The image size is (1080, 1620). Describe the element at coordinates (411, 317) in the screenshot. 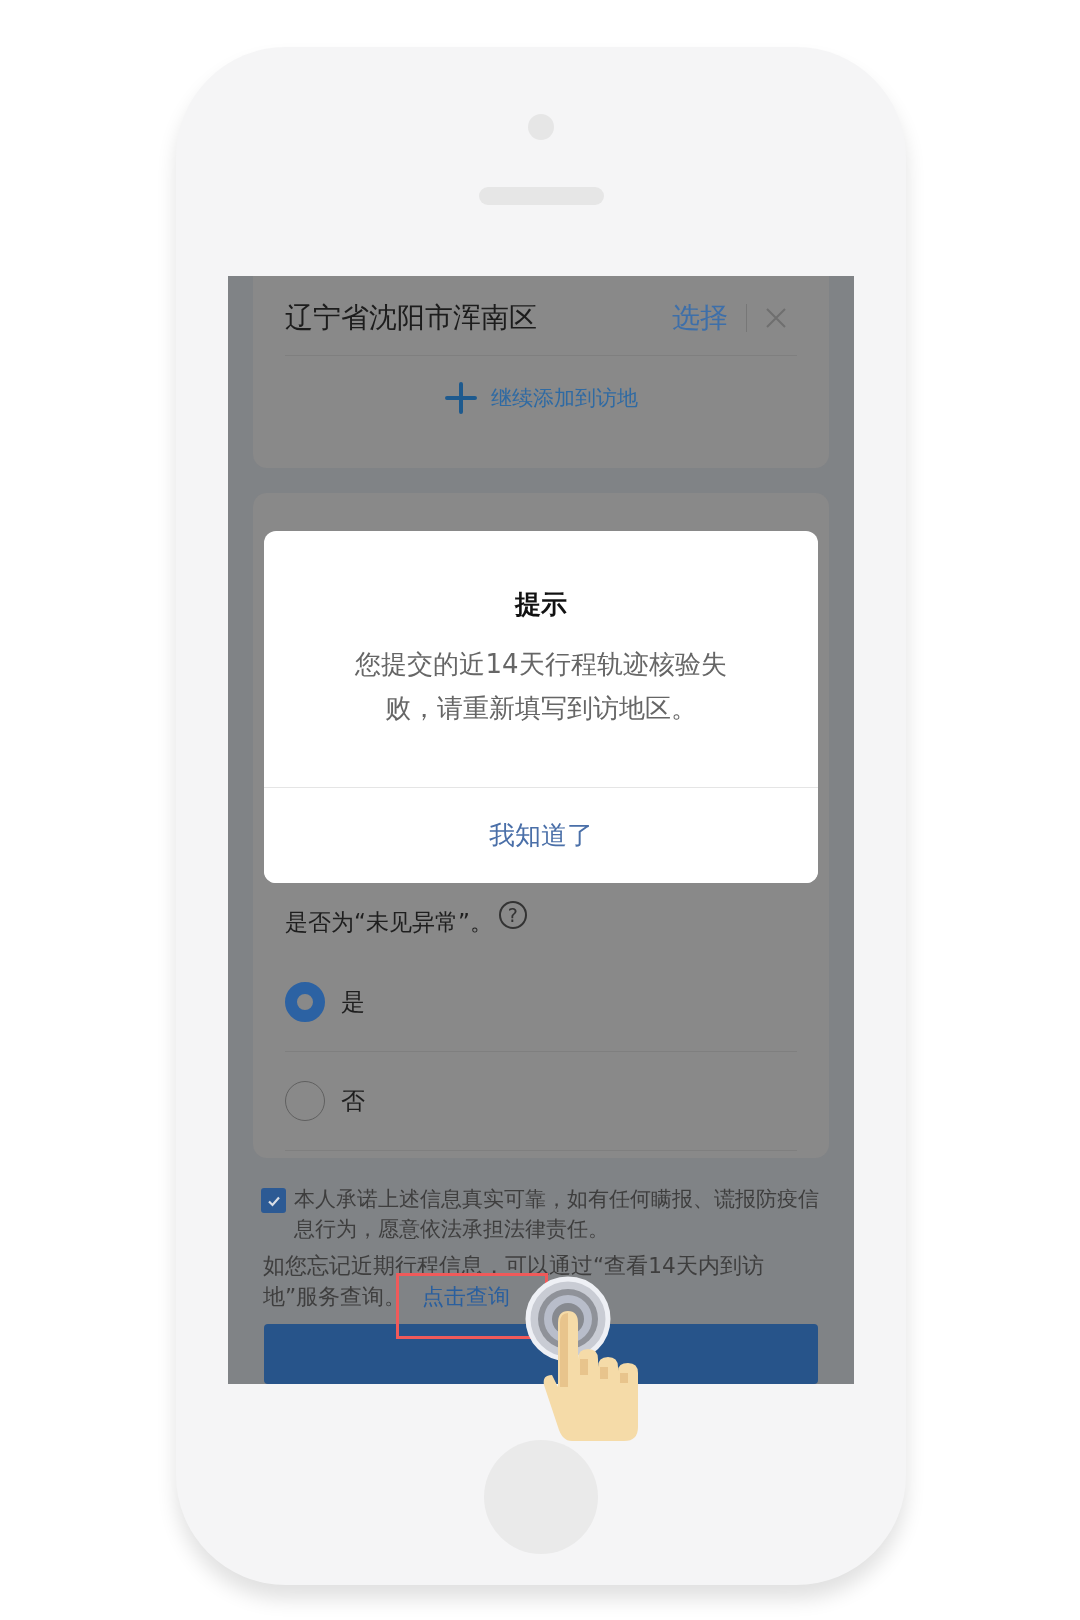

I see `location-text: 辽宁省沈阳市浑南区` at that location.